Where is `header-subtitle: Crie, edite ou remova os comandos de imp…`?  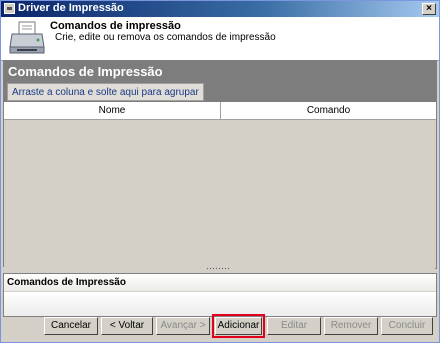
header-subtitle: Crie, edite ou remova os comandos de imp… is located at coordinates (165, 37).